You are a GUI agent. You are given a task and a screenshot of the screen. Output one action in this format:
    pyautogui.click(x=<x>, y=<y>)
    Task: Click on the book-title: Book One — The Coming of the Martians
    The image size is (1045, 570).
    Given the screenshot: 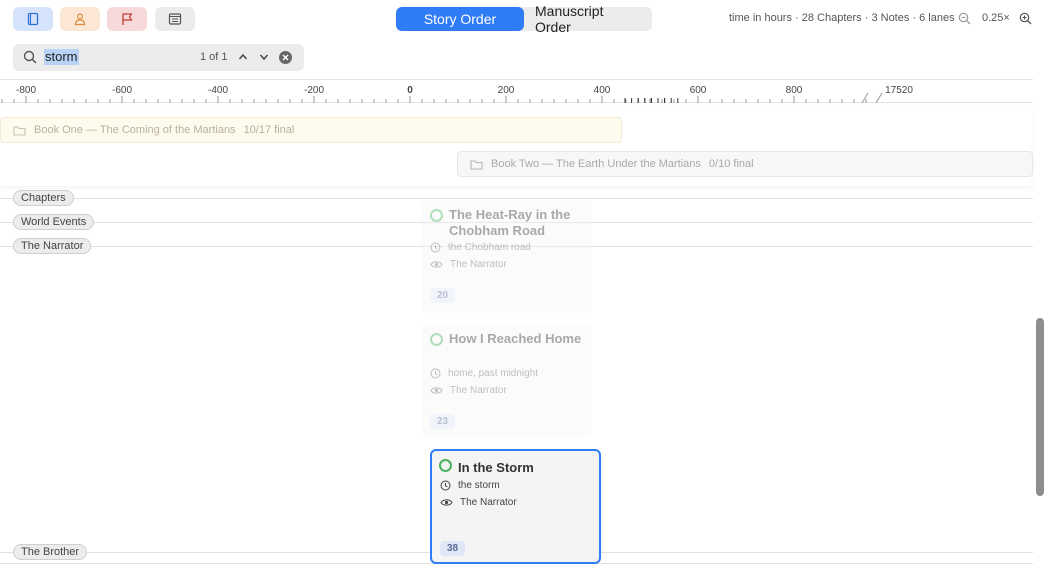 What is the action you would take?
    pyautogui.click(x=135, y=130)
    